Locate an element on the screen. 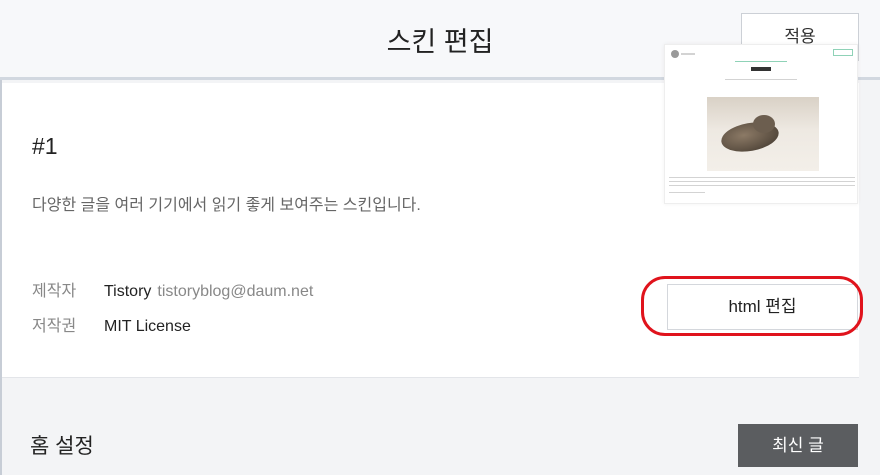 Image resolution: width=880 pixels, height=475 pixels. license-value: MIT License is located at coordinates (147, 326).